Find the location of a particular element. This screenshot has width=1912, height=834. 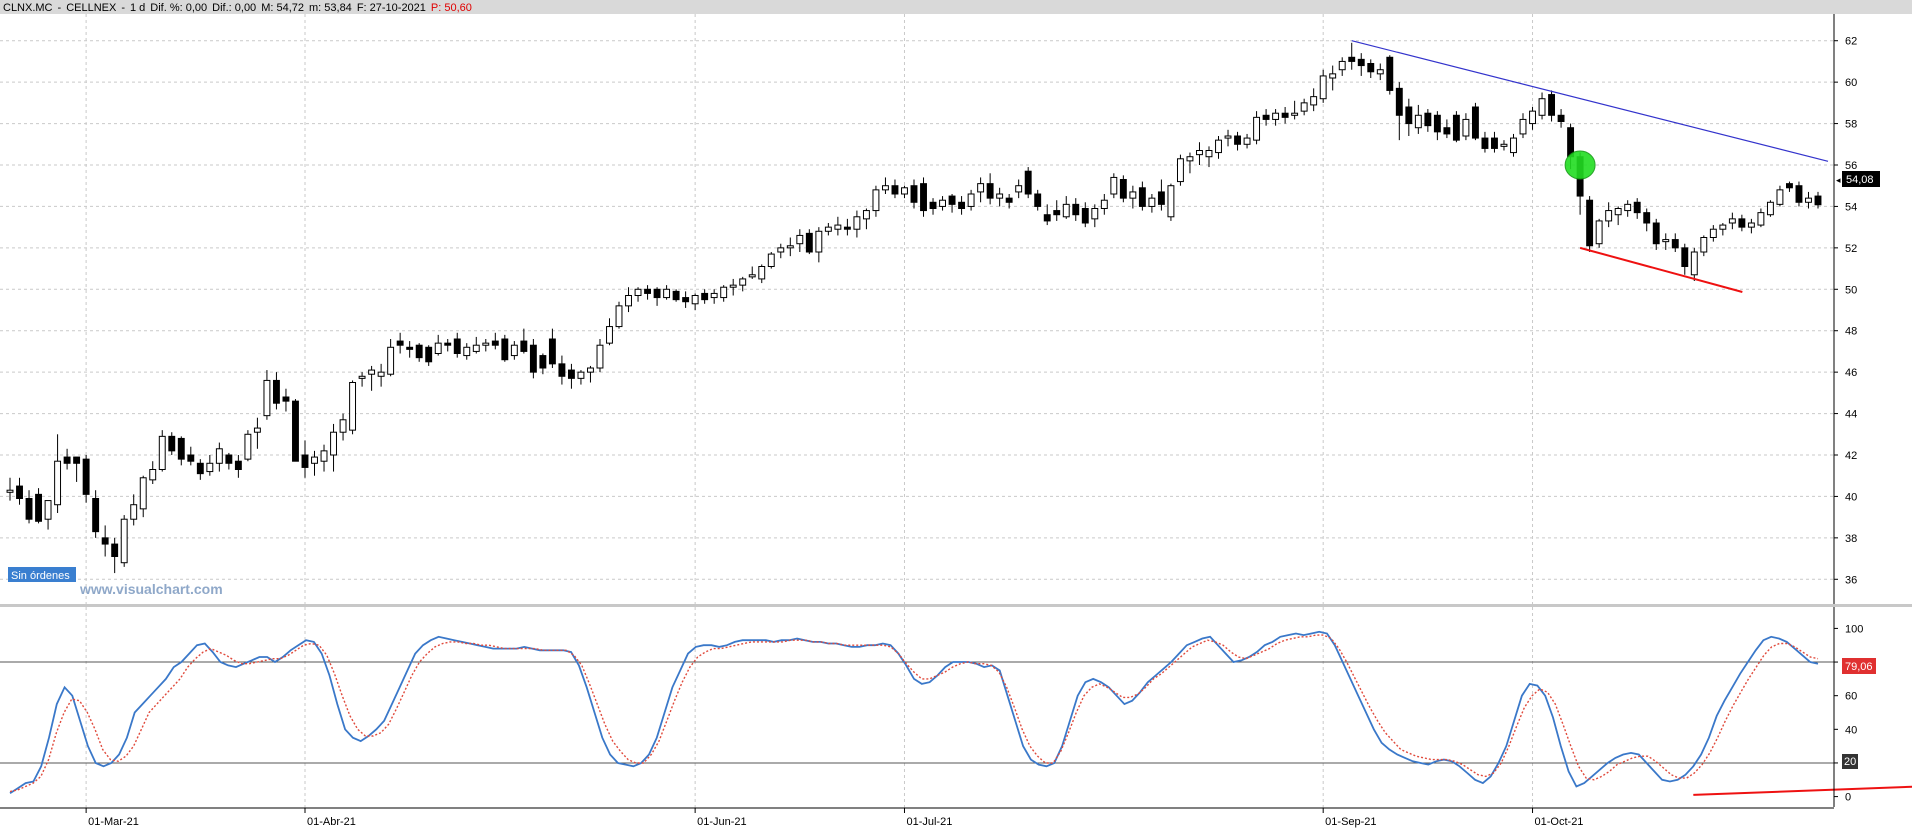

price-tick-label: 60 is located at coordinates (1851, 83).